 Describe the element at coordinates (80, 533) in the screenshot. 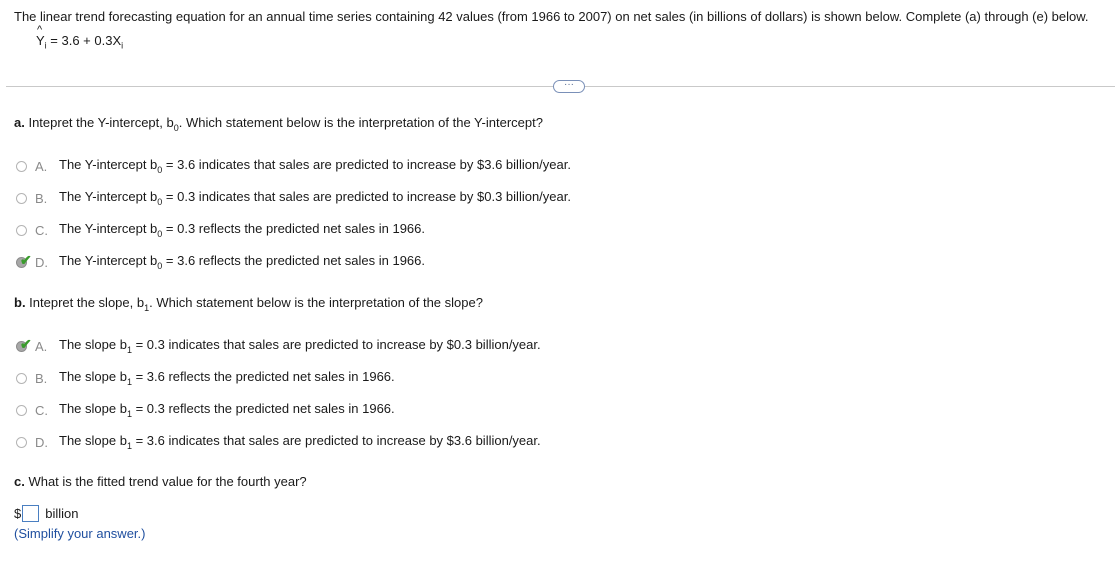

I see `simplify-hint: (Simplify your answer.)` at that location.